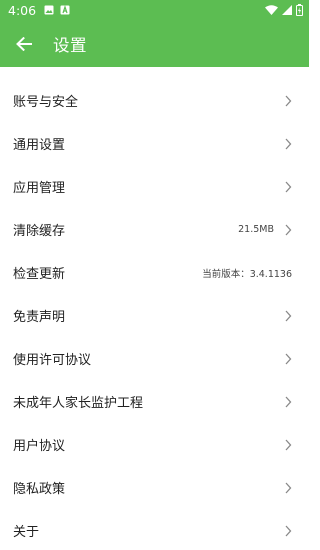 This screenshot has width=320, height=550. I want to click on battery-icon, so click(299, 10).